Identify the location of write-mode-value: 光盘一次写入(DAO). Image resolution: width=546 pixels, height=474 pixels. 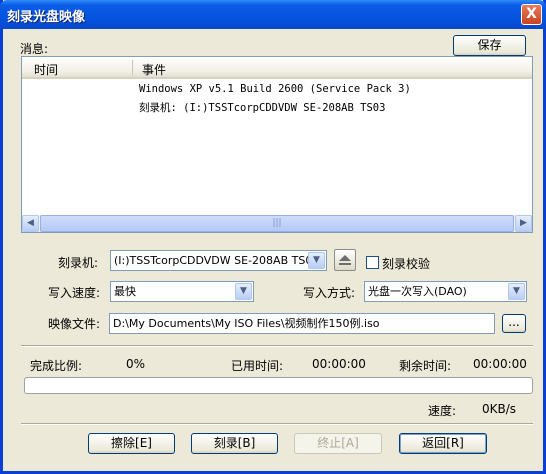
(417, 291).